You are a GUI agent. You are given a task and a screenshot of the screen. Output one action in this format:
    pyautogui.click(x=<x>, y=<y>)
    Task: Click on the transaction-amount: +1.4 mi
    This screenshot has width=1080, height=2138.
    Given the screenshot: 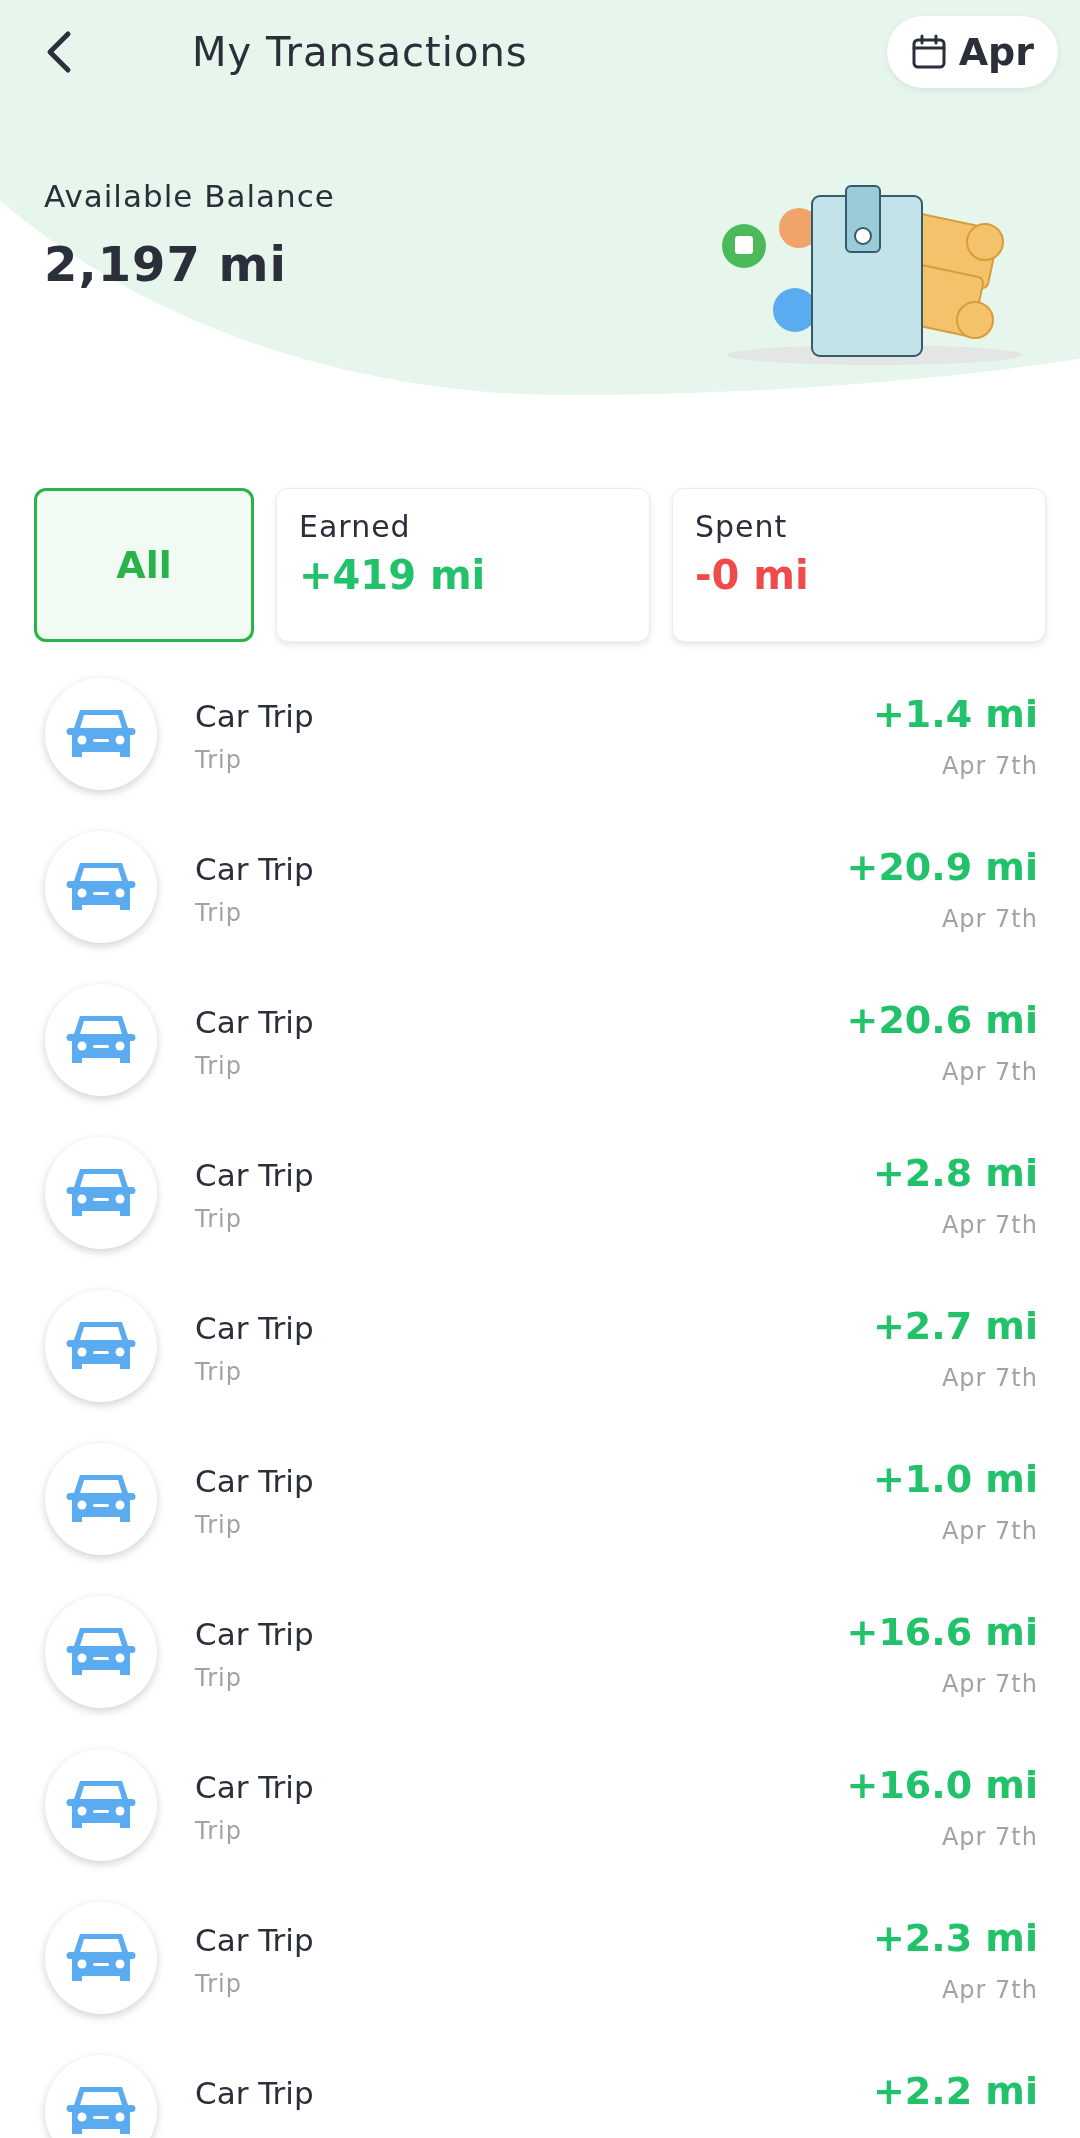 What is the action you would take?
    pyautogui.click(x=955, y=714)
    